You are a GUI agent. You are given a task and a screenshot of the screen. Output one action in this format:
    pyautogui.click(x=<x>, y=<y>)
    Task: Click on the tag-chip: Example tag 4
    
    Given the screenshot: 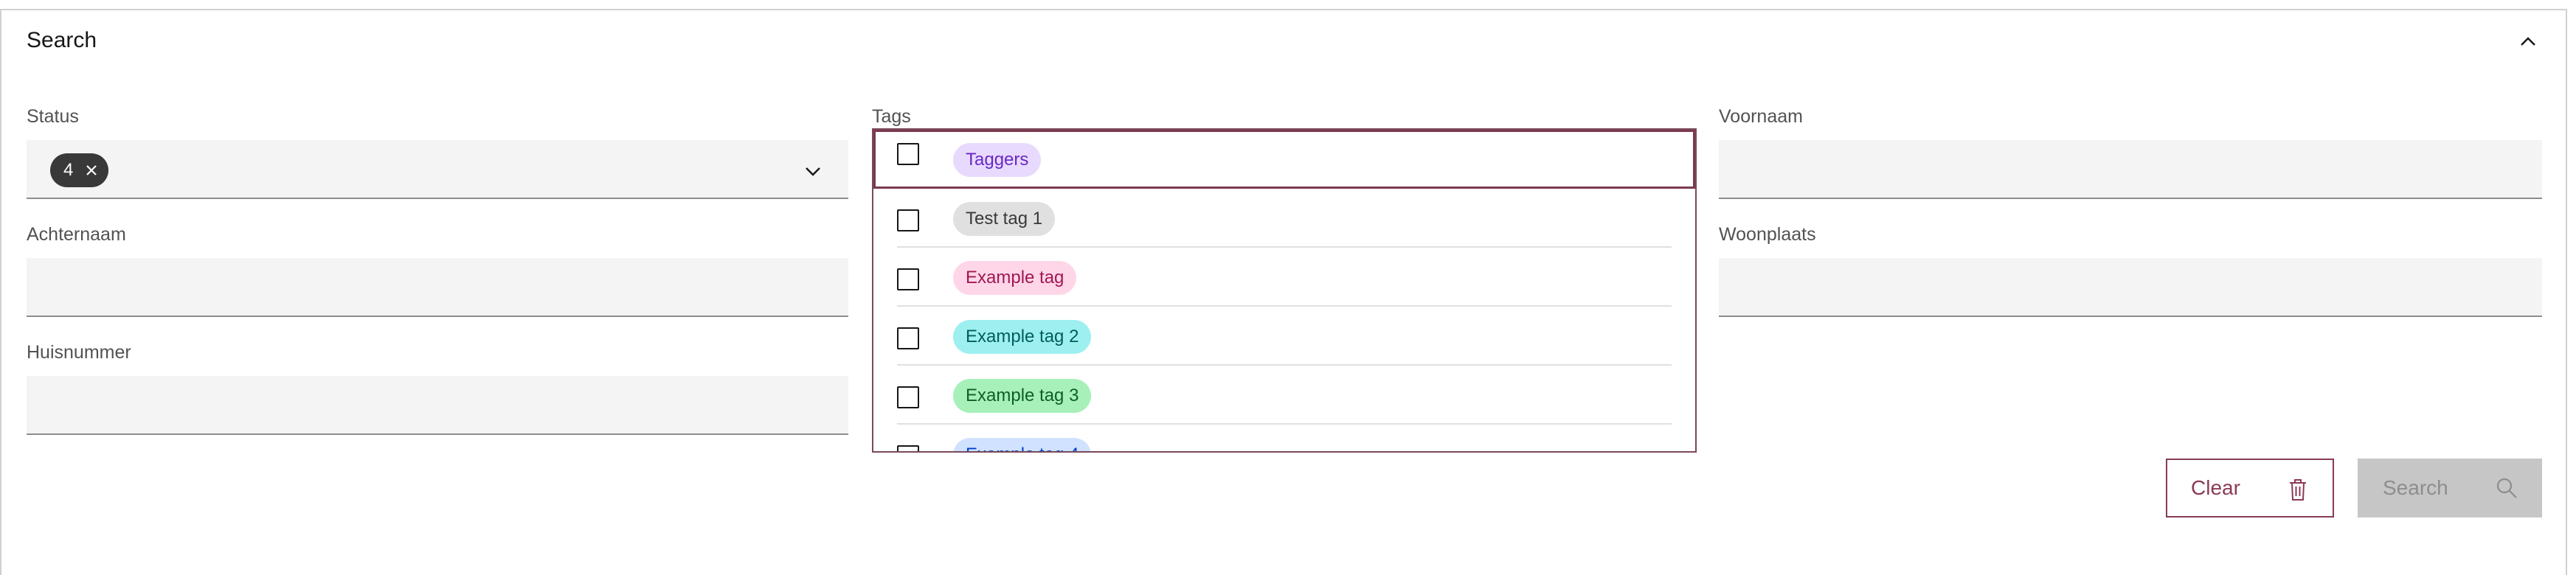 What is the action you would take?
    pyautogui.click(x=1023, y=444)
    